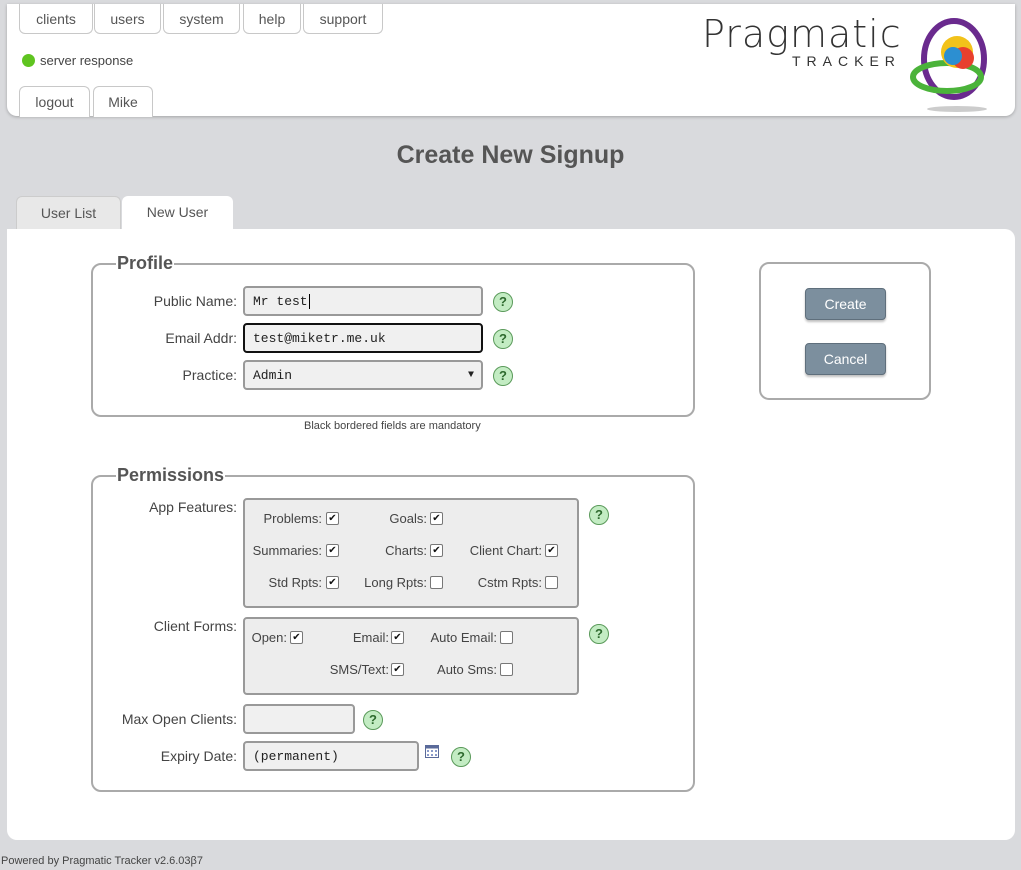  What do you see at coordinates (171, 475) in the screenshot?
I see `permissions-legend: Permissions` at bounding box center [171, 475].